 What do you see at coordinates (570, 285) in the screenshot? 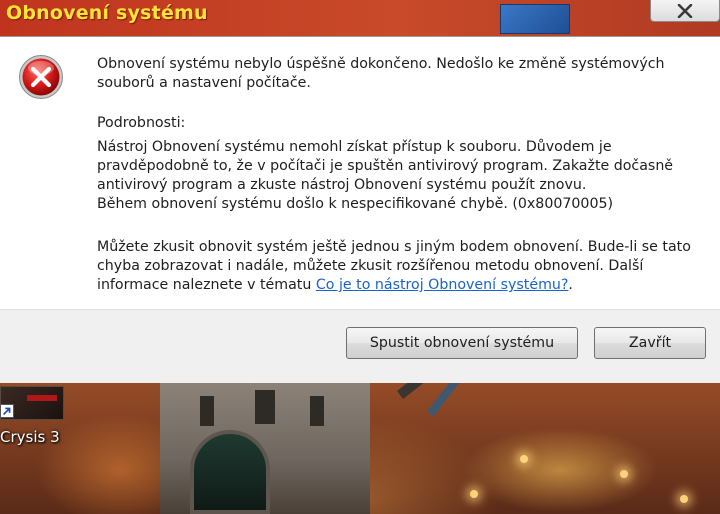
I see `suggestion-suffix: .` at bounding box center [570, 285].